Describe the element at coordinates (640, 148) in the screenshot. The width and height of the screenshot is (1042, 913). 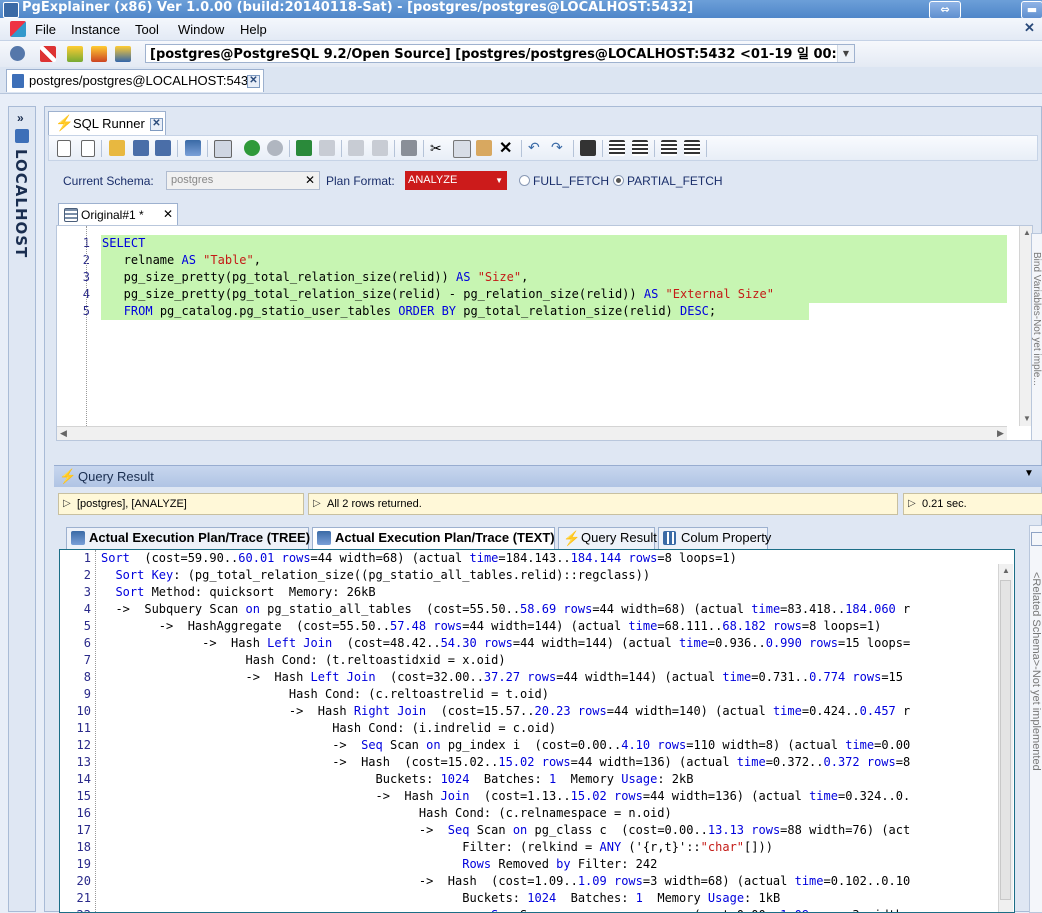
I see `outdent-icon` at that location.